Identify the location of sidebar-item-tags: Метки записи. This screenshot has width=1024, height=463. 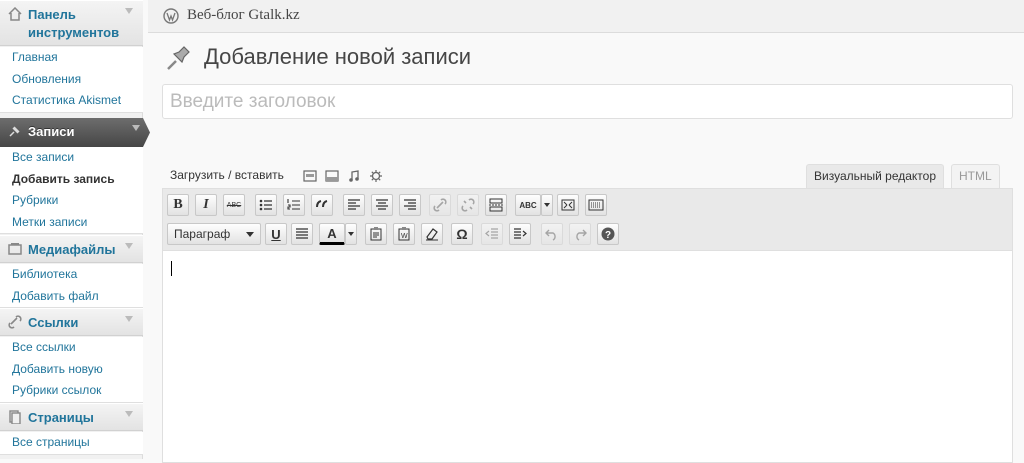
(71, 223).